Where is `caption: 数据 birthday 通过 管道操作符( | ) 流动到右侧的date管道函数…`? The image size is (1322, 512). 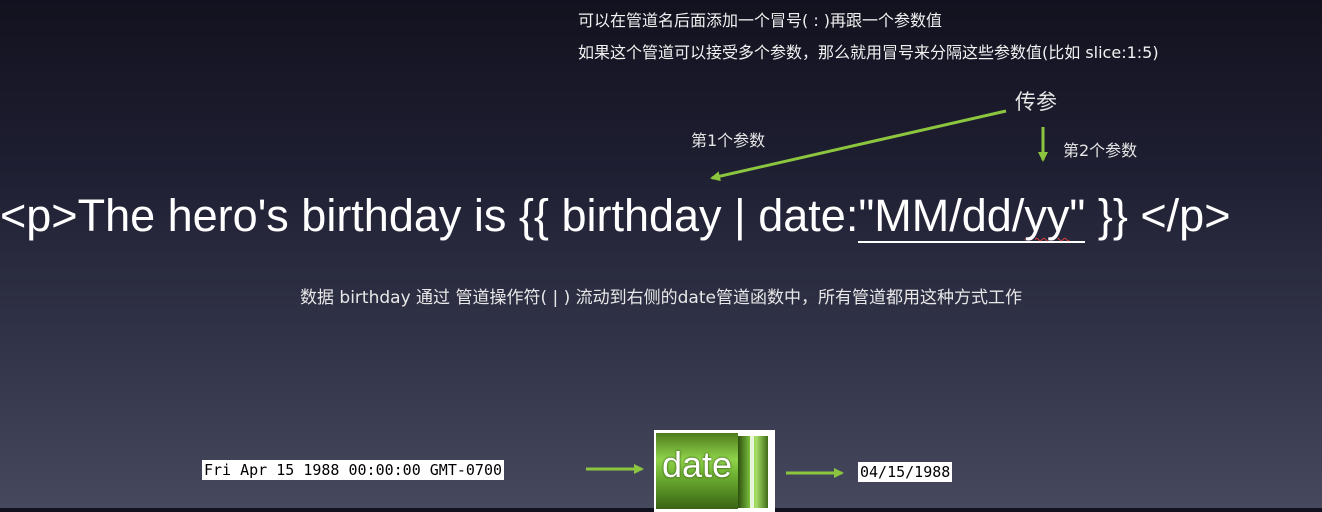 caption: 数据 birthday 通过 管道操作符( | ) 流动到右侧的date管道函数… is located at coordinates (661, 298).